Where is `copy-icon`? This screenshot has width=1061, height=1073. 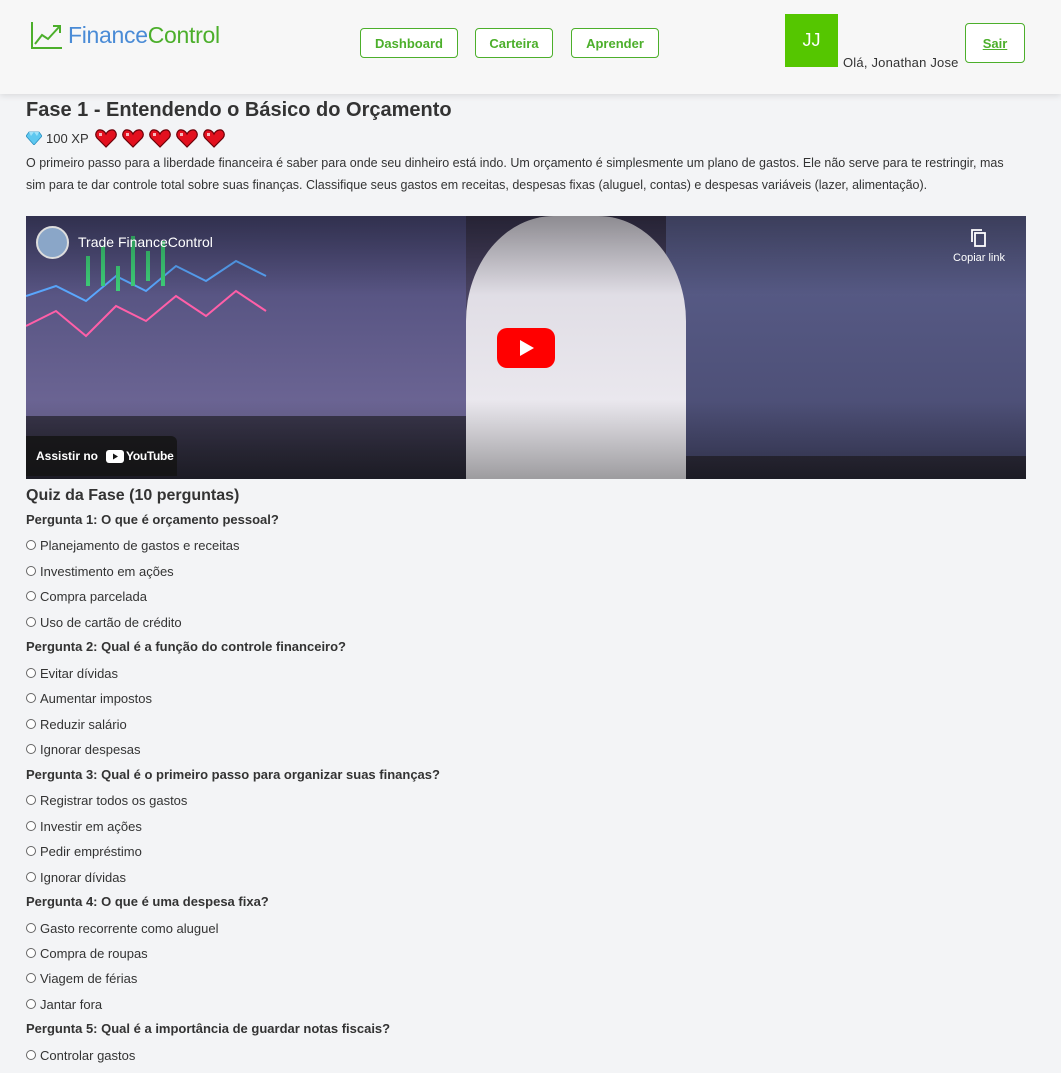 copy-icon is located at coordinates (978, 238).